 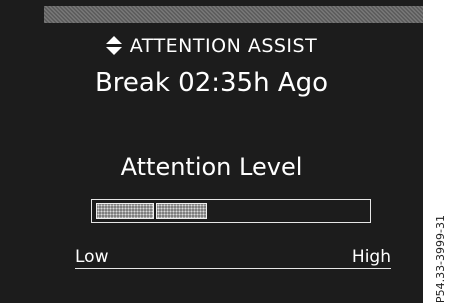 What do you see at coordinates (92, 257) in the screenshot?
I see `scale-low-label: Low` at bounding box center [92, 257].